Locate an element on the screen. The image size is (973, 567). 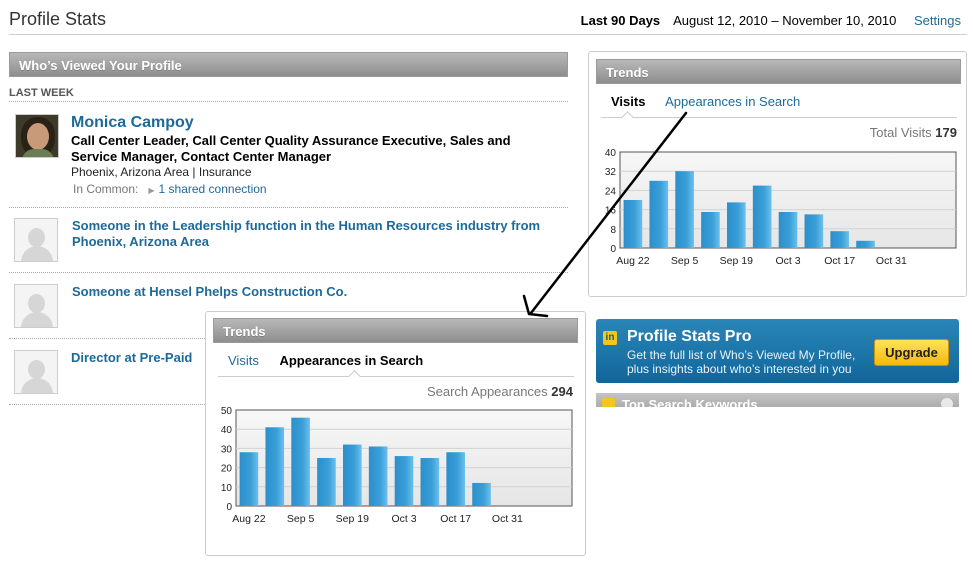
y-tick-label: 30 is located at coordinates (227, 449).